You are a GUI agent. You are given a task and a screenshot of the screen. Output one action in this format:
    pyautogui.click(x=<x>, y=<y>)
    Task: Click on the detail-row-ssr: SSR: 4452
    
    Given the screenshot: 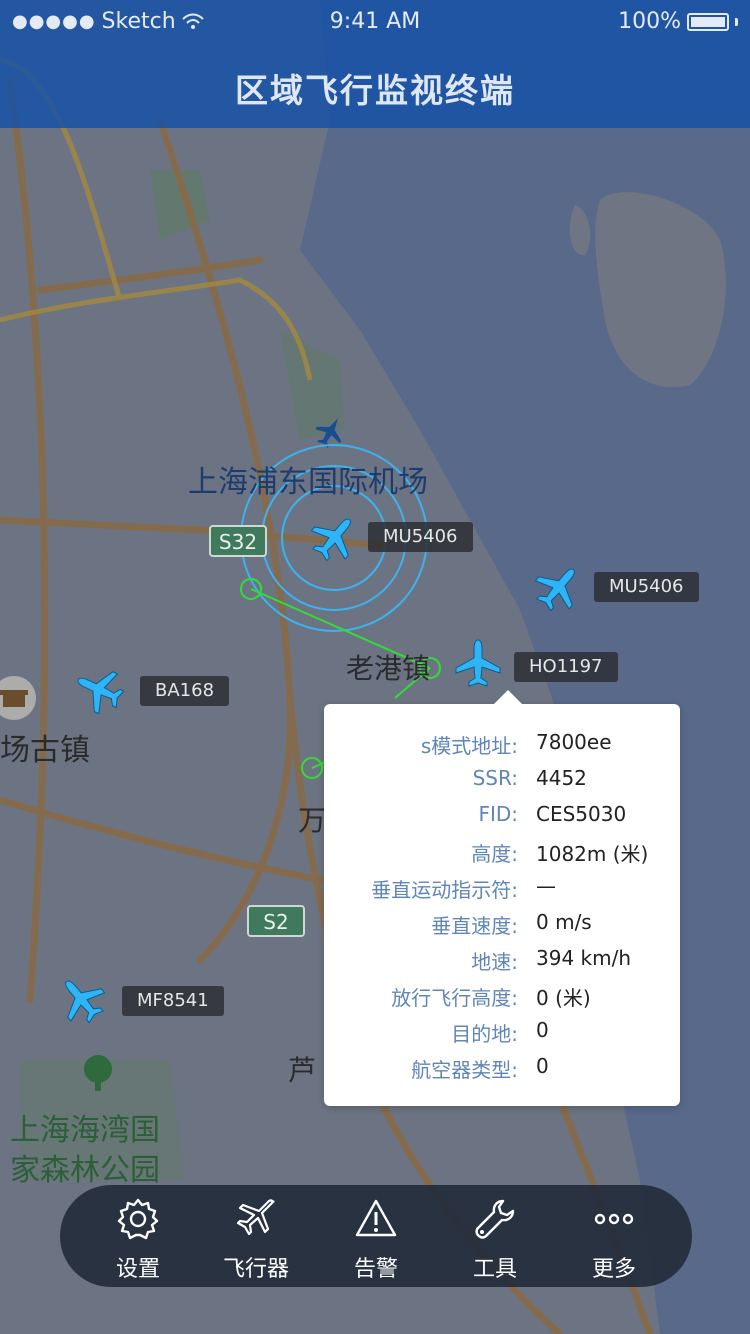 What is the action you would take?
    pyautogui.click(x=502, y=784)
    